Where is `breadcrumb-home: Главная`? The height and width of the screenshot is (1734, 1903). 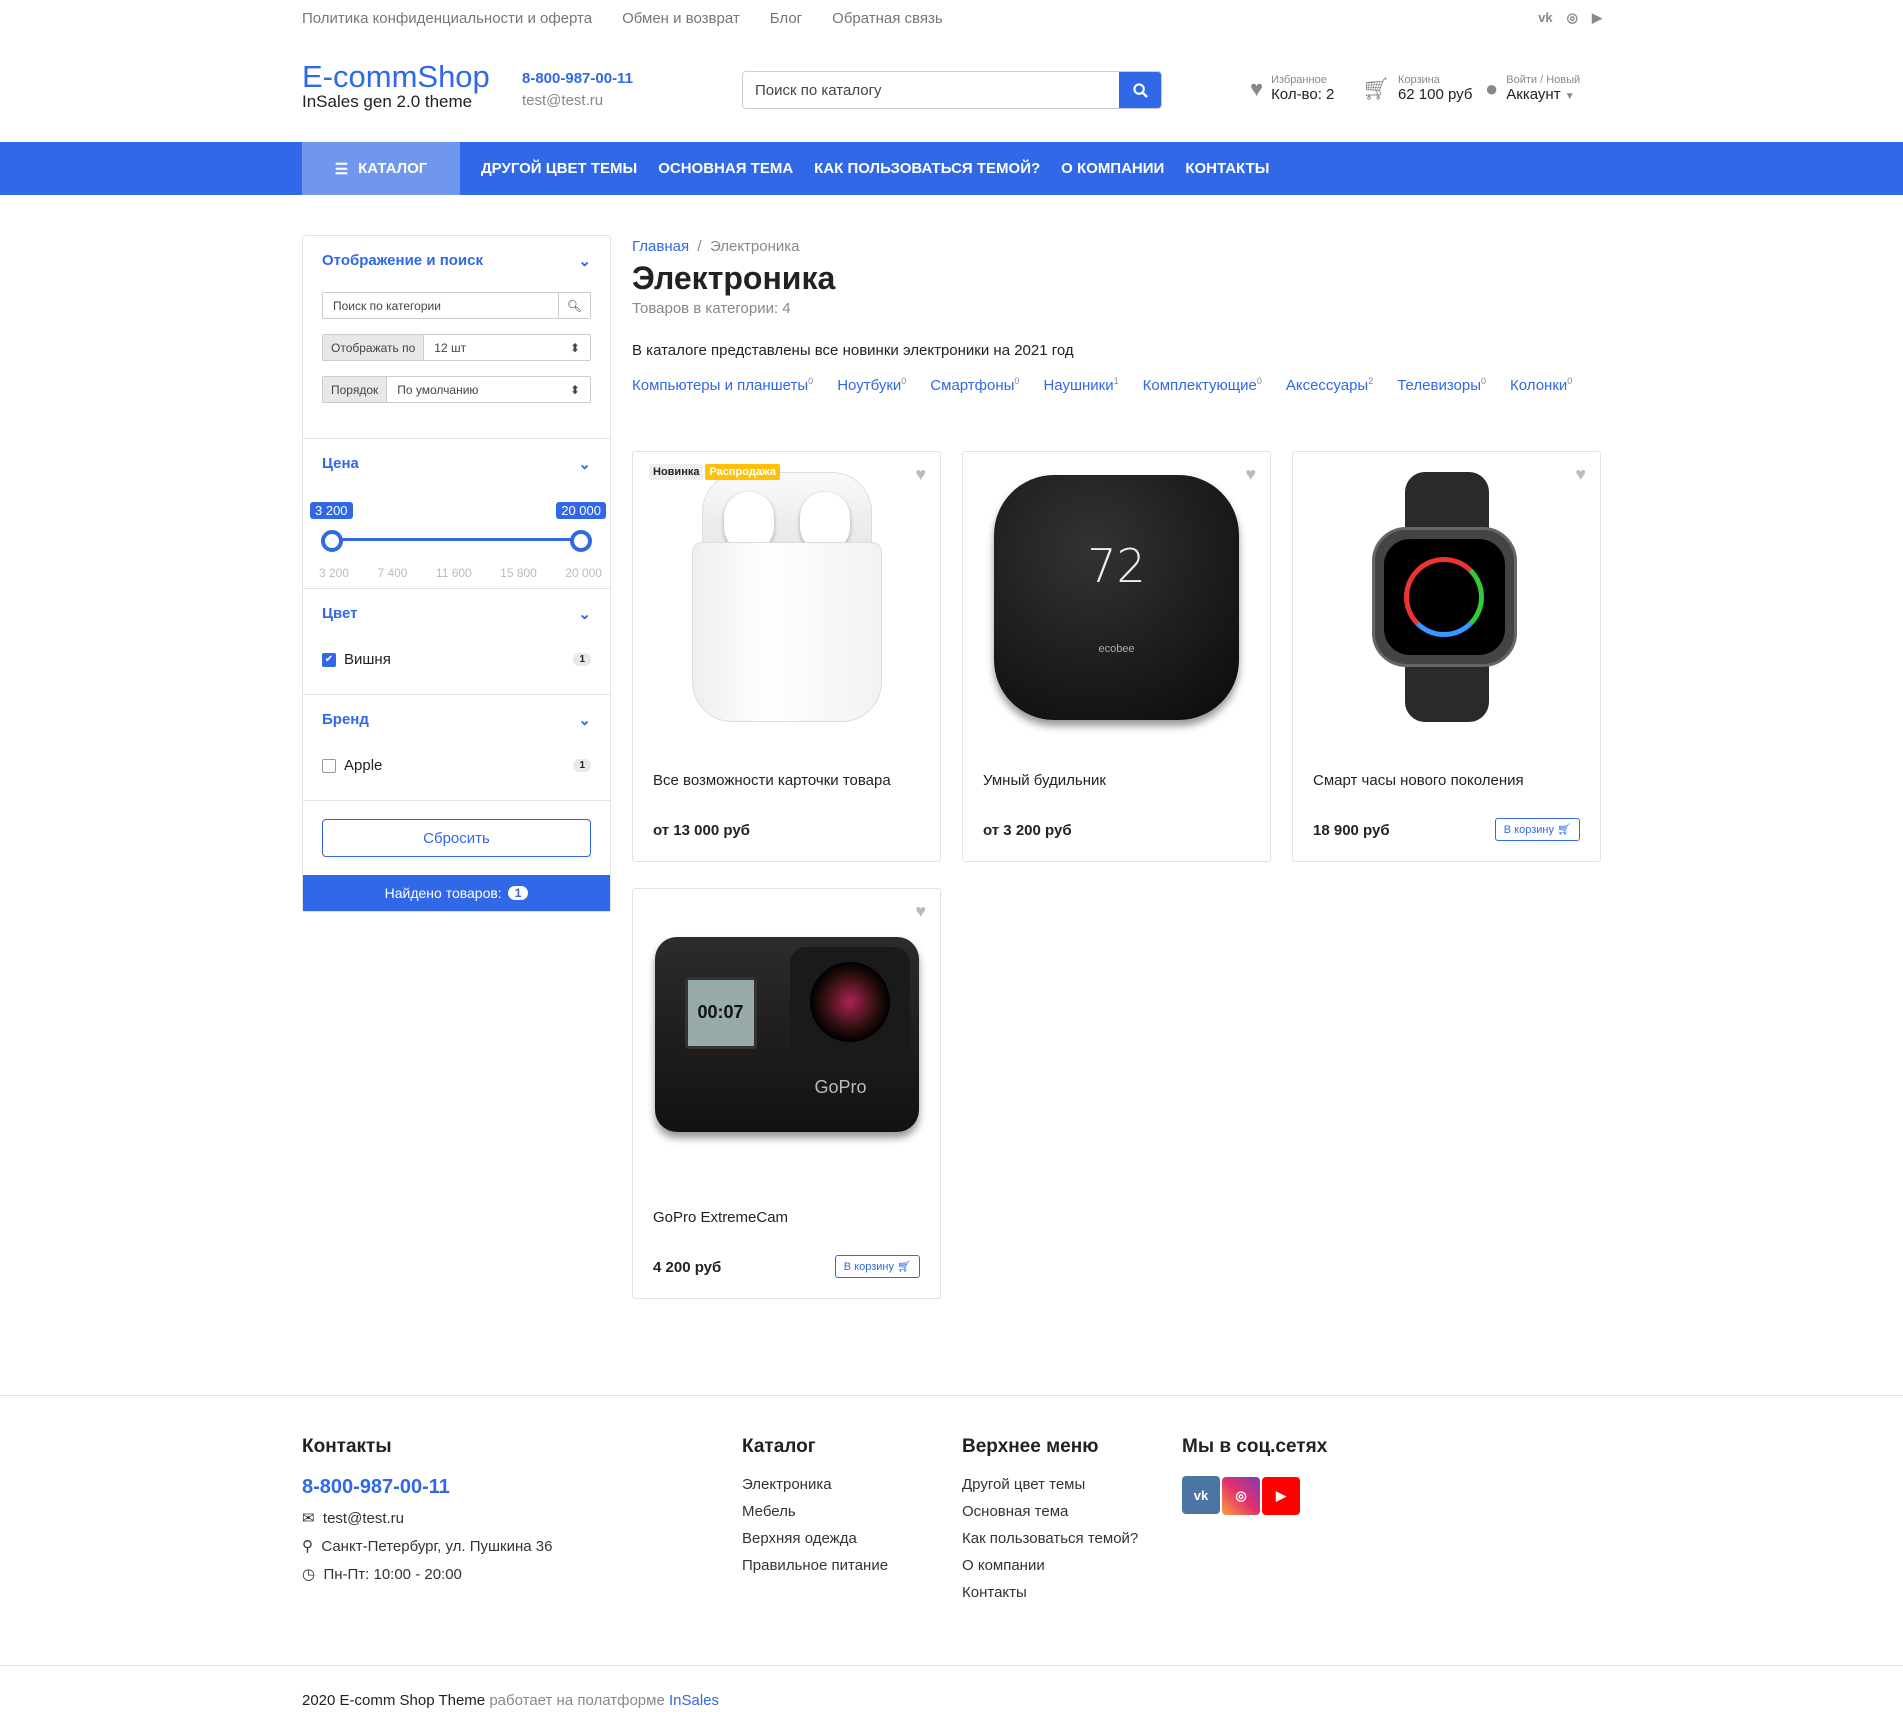
breadcrumb-home: Главная is located at coordinates (660, 246).